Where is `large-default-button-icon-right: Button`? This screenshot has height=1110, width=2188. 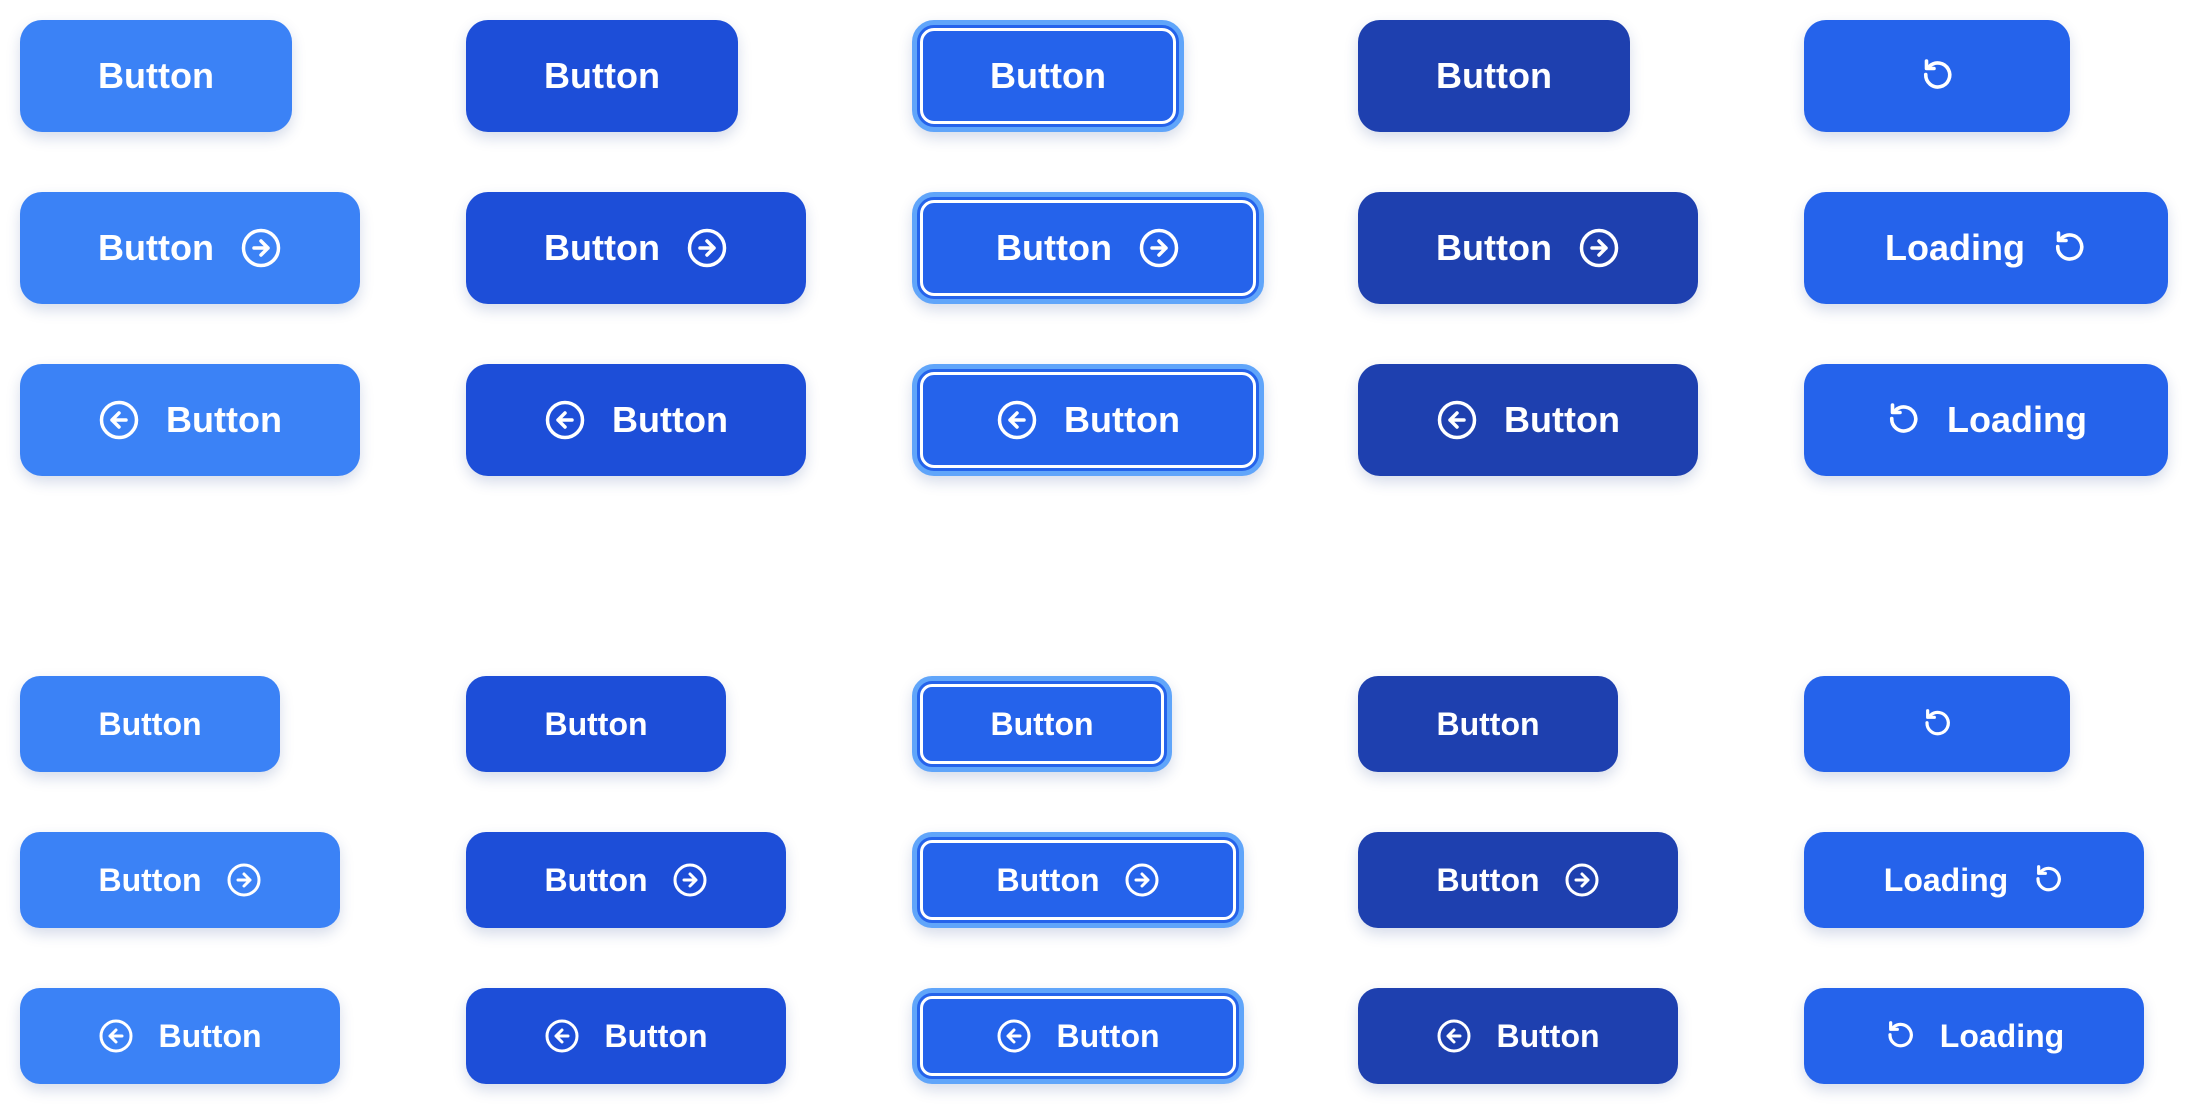 large-default-button-icon-right: Button is located at coordinates (190, 248).